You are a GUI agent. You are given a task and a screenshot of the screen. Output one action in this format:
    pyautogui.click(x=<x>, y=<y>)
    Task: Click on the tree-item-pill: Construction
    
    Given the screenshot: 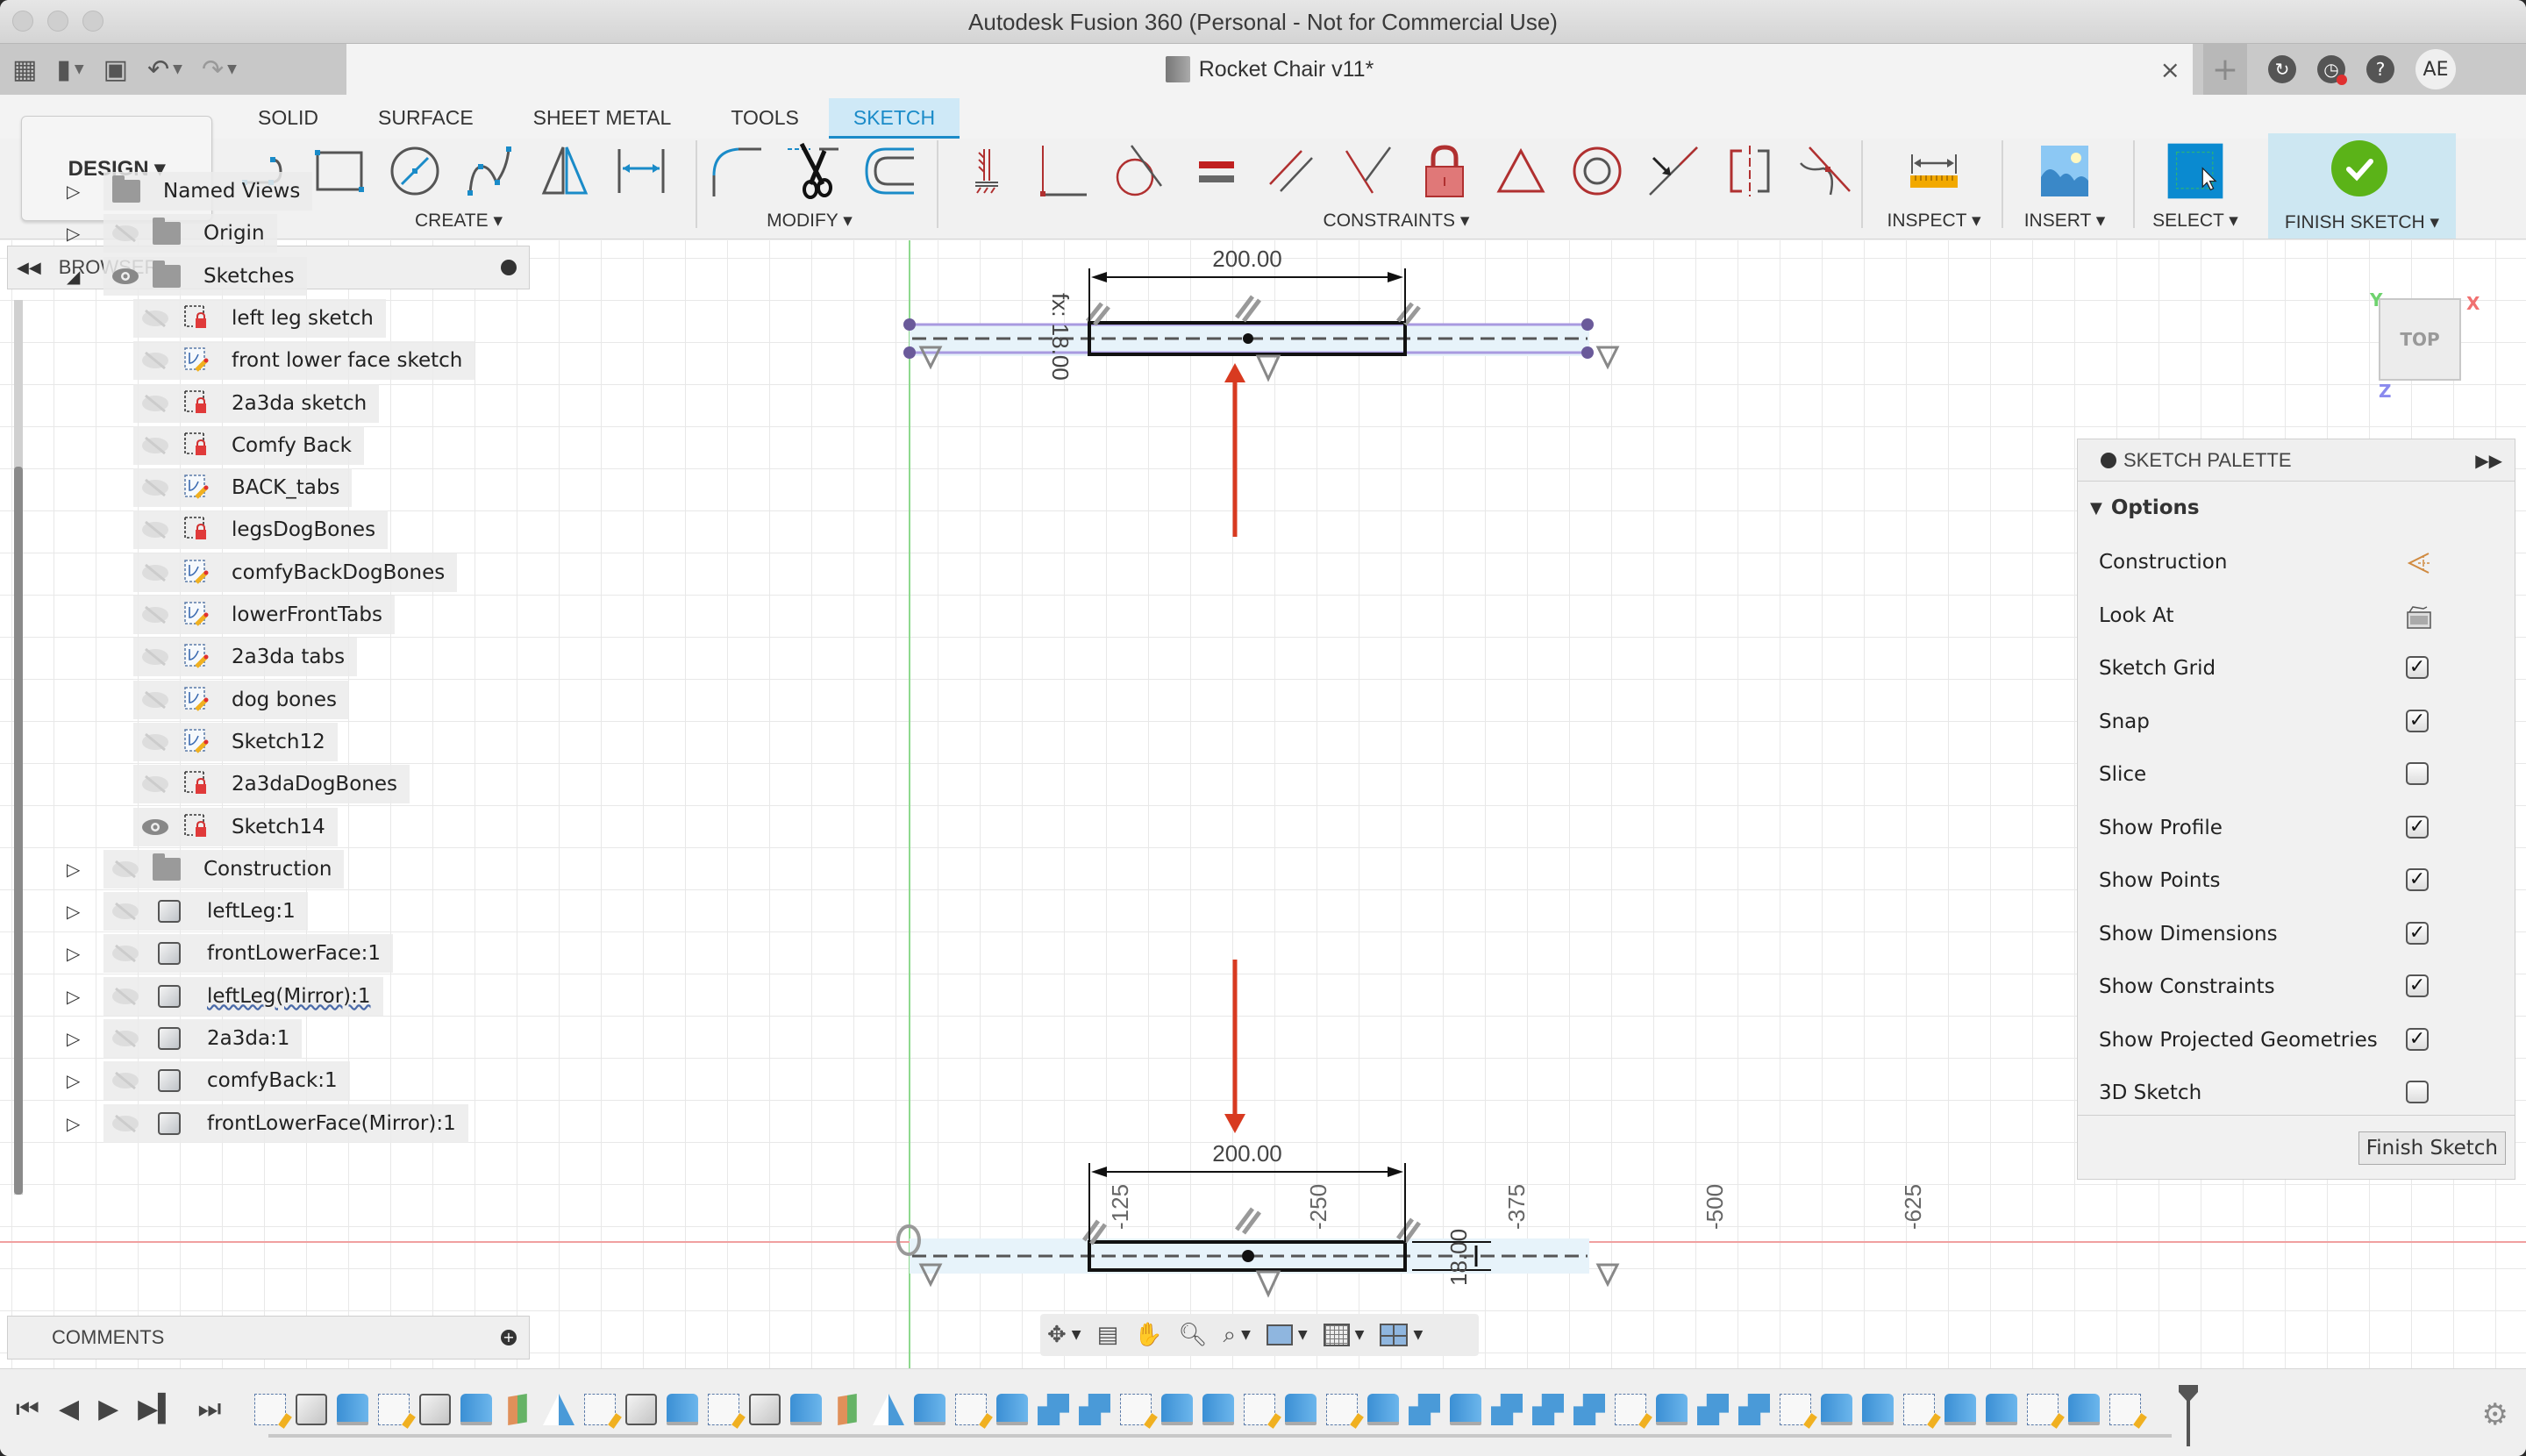 What is the action you would take?
    pyautogui.click(x=224, y=869)
    